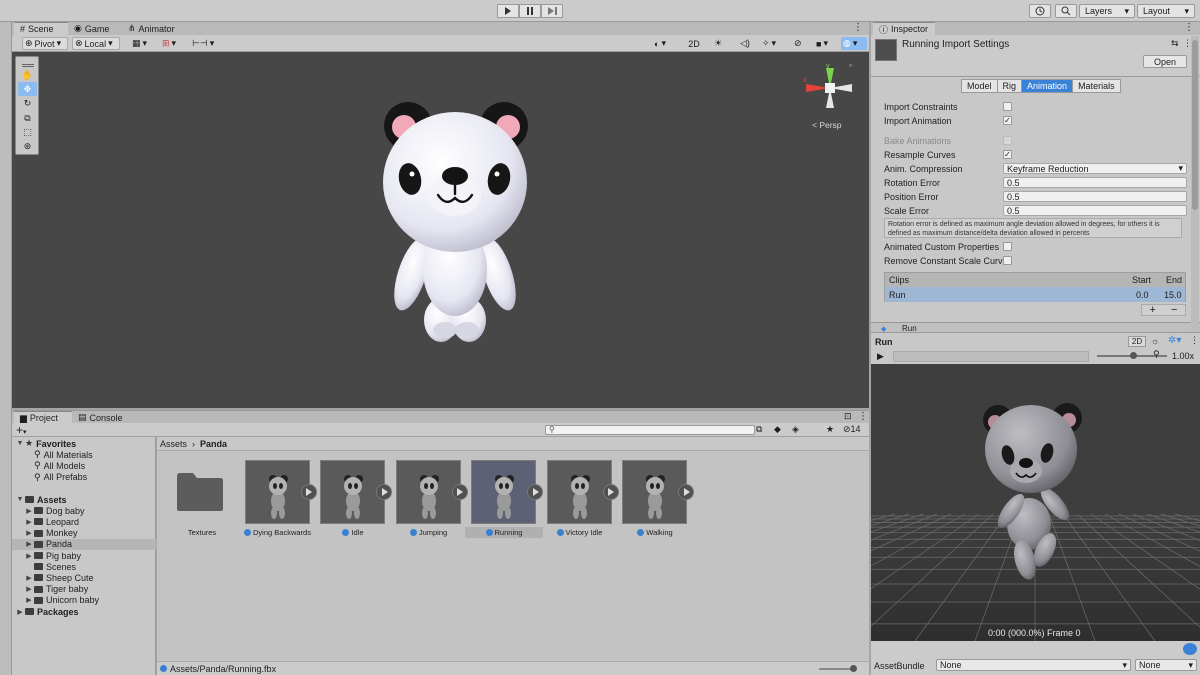  I want to click on camera-button: ■ ▾, so click(827, 43).